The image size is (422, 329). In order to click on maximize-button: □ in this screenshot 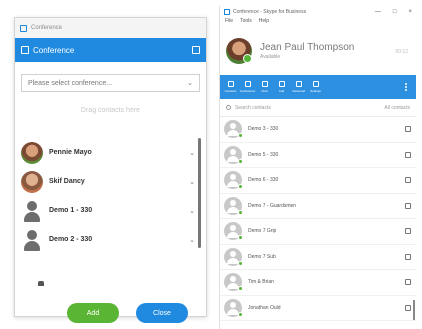, I will do `click(395, 12)`.